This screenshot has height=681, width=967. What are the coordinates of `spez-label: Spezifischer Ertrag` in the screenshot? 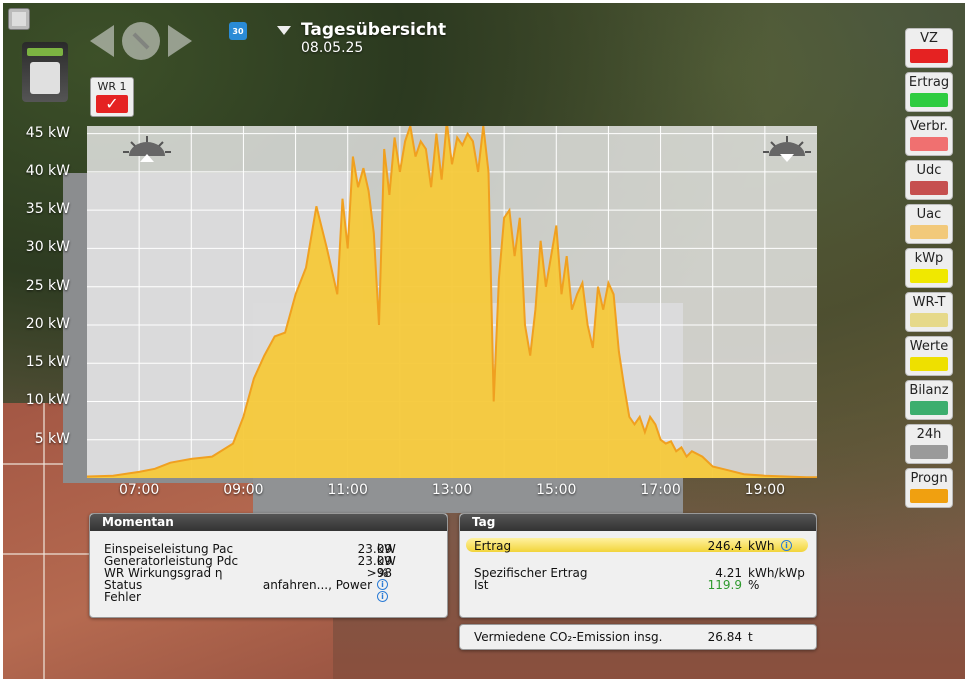 It's located at (531, 573).